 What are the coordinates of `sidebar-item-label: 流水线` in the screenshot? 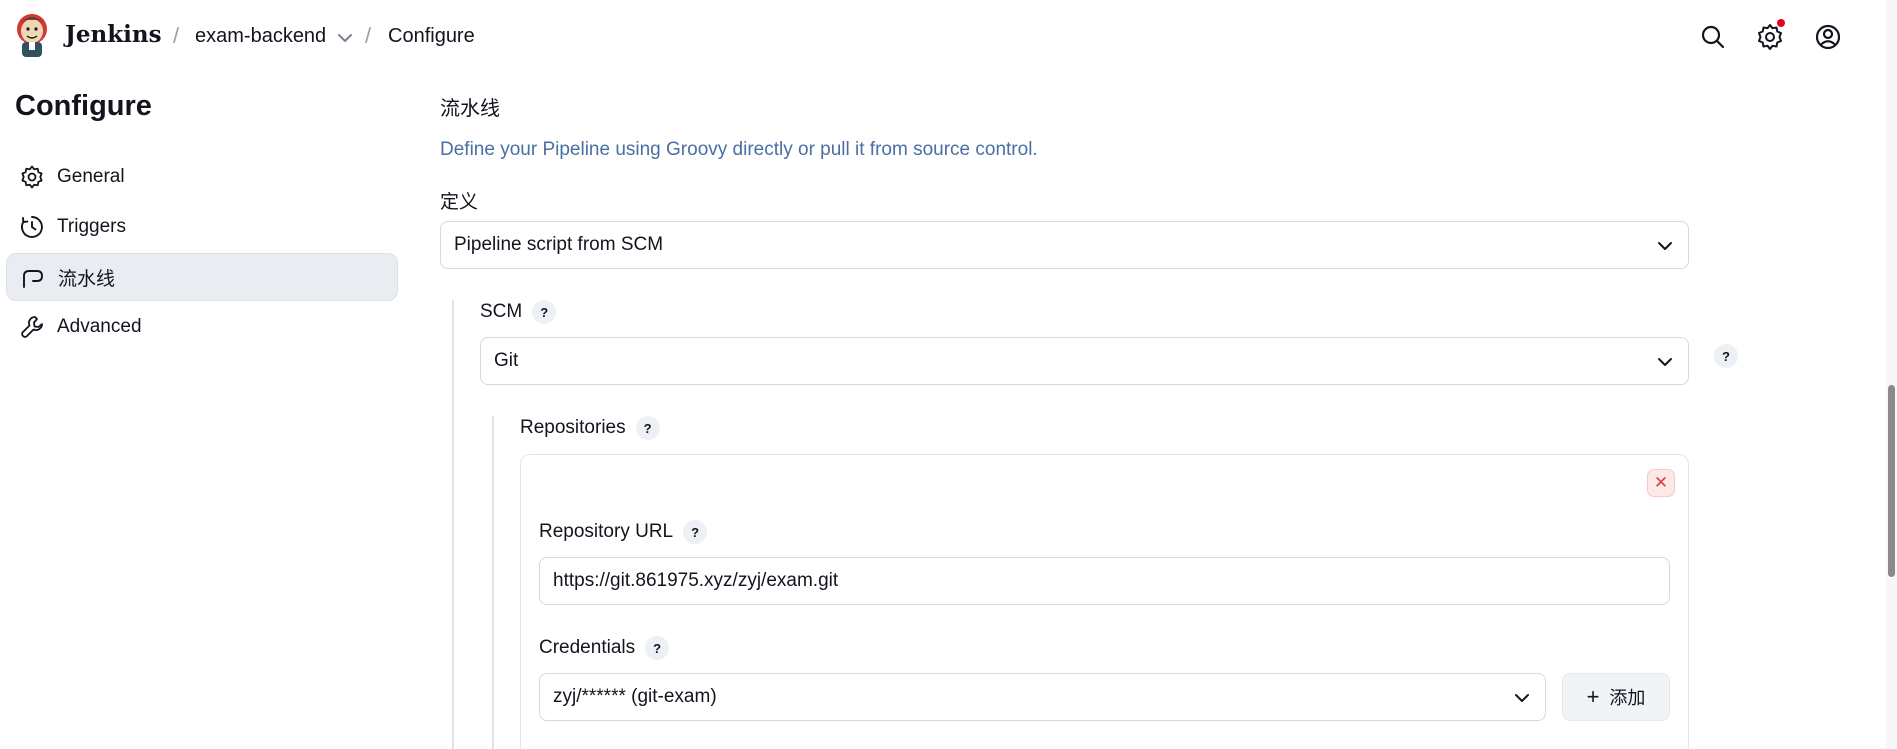 It's located at (87, 279).